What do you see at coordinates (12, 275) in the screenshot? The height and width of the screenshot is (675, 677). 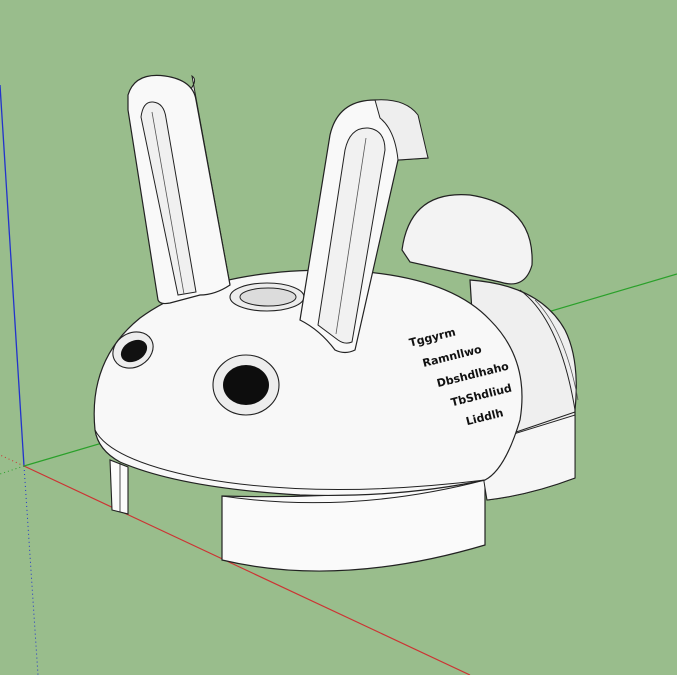 I see `blue-axis-solid` at bounding box center [12, 275].